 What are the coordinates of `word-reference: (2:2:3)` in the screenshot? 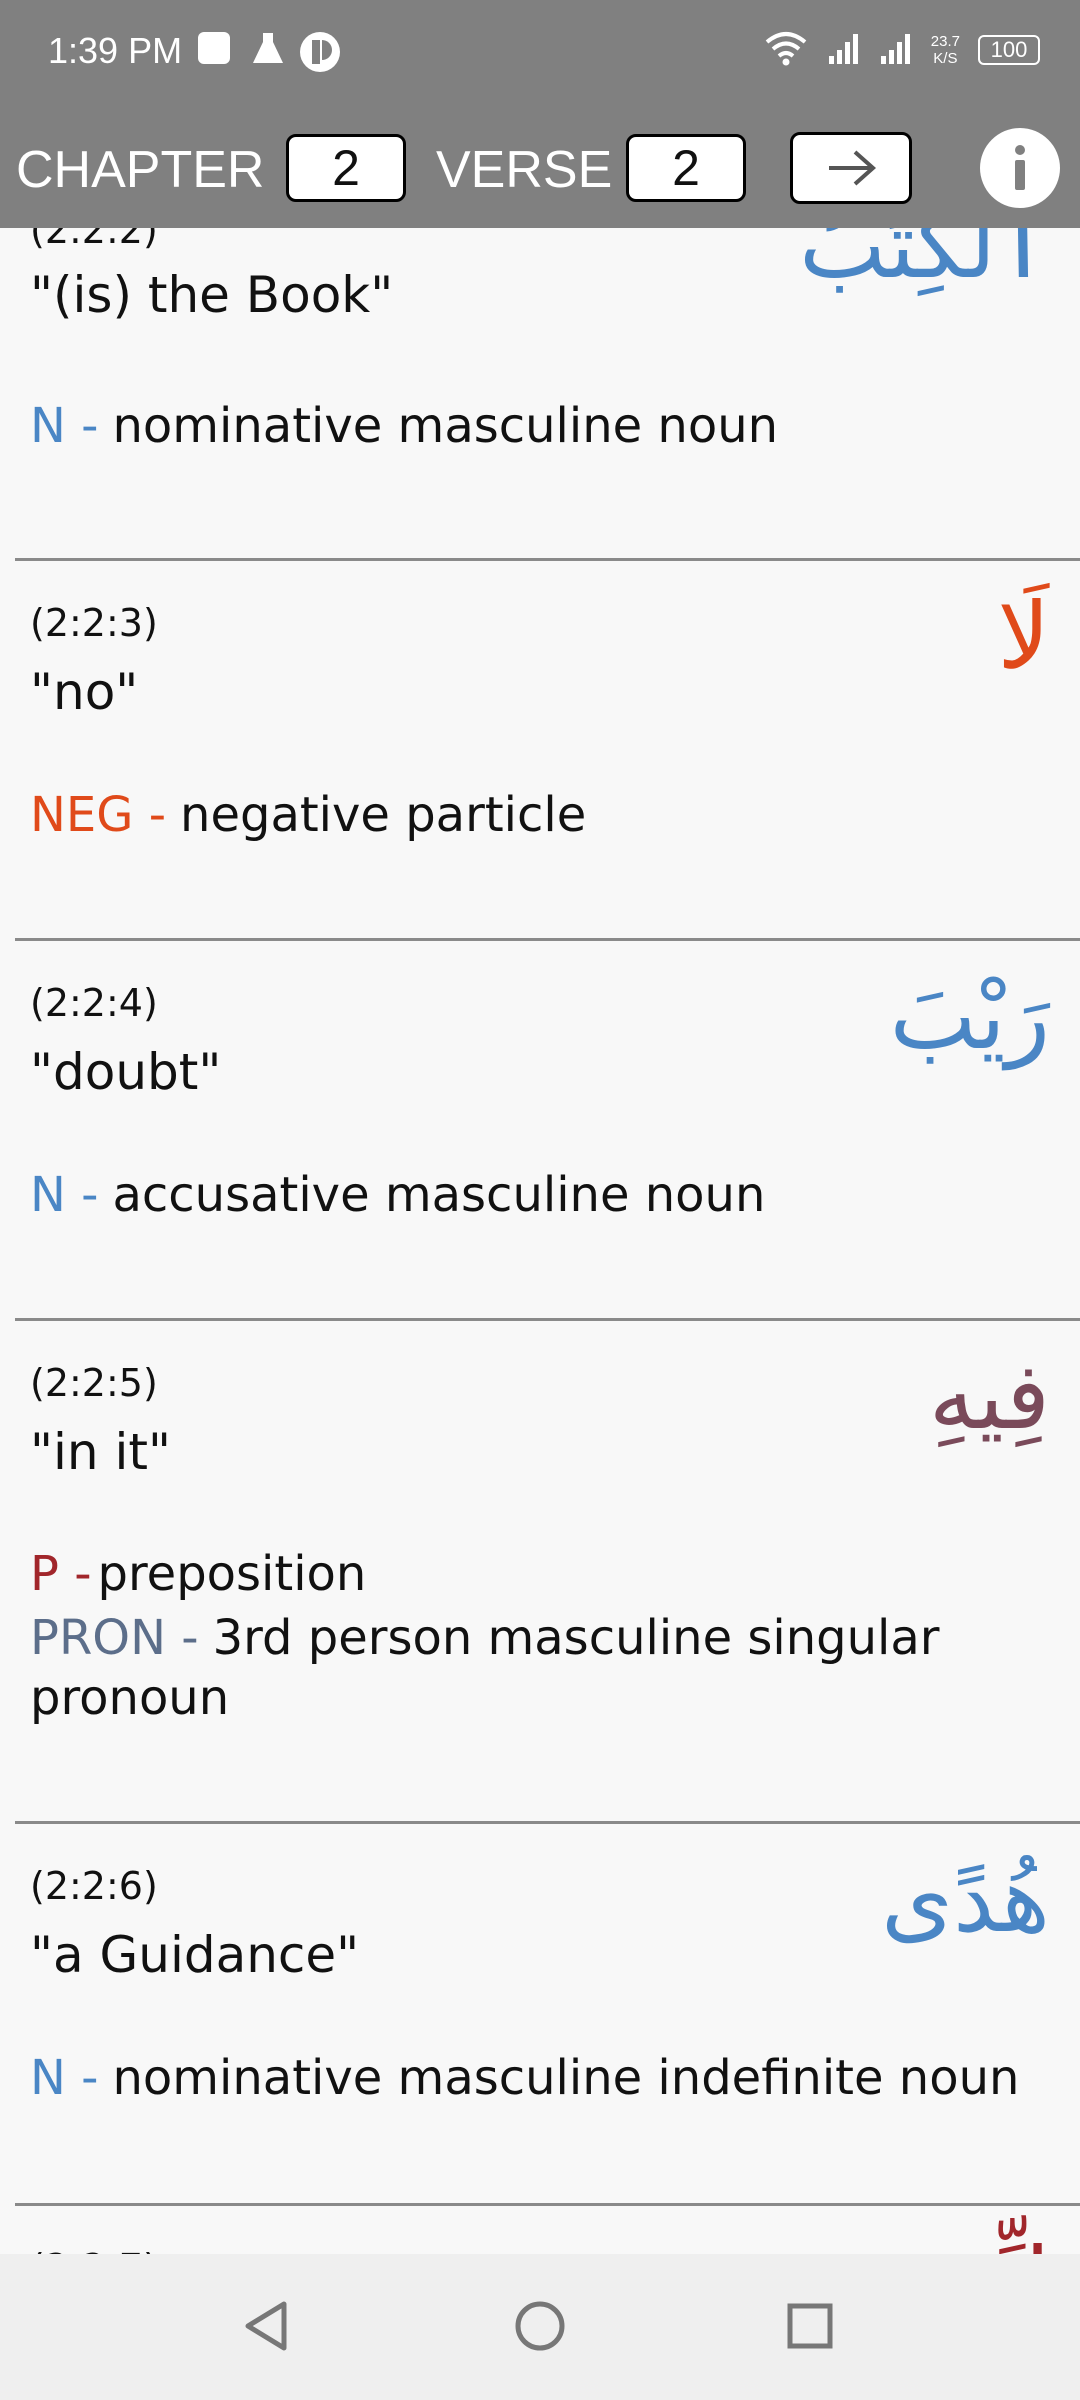 It's located at (94, 623).